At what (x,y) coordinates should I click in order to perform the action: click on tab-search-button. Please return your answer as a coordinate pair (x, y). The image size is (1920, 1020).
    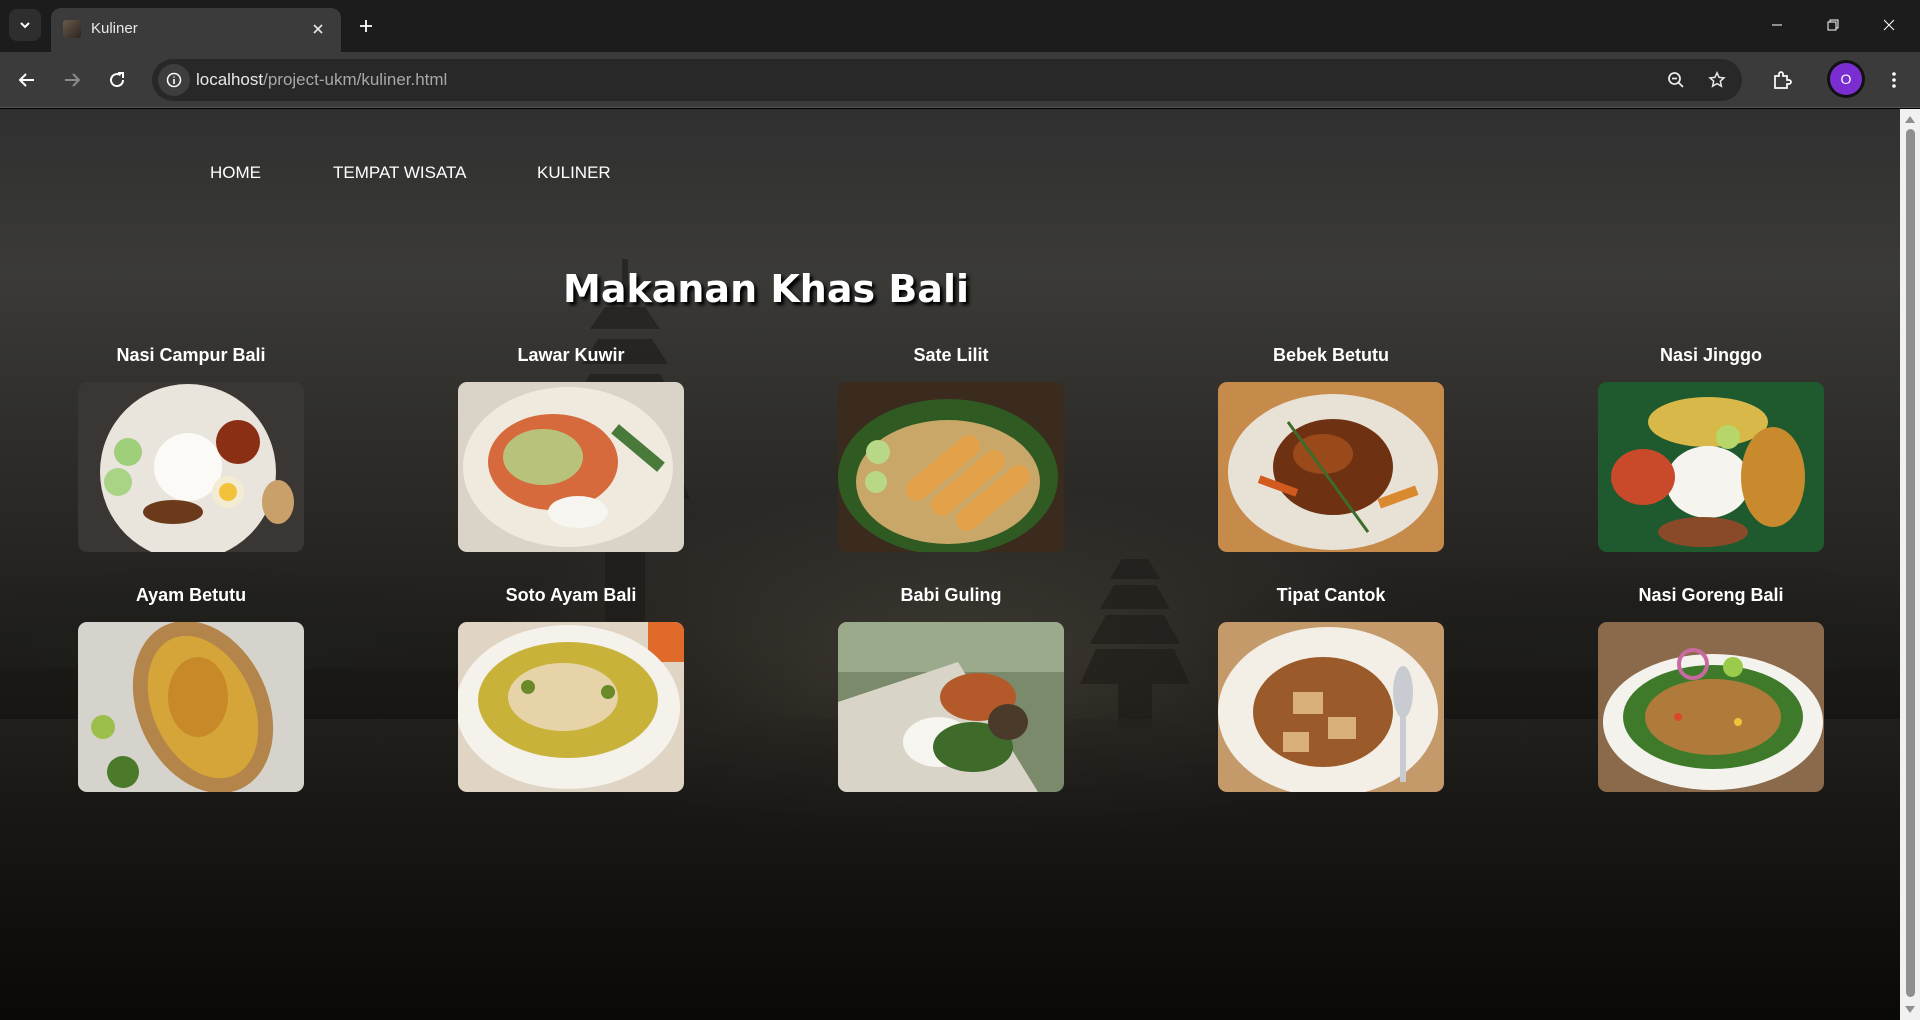
    Looking at the image, I should click on (25, 25).